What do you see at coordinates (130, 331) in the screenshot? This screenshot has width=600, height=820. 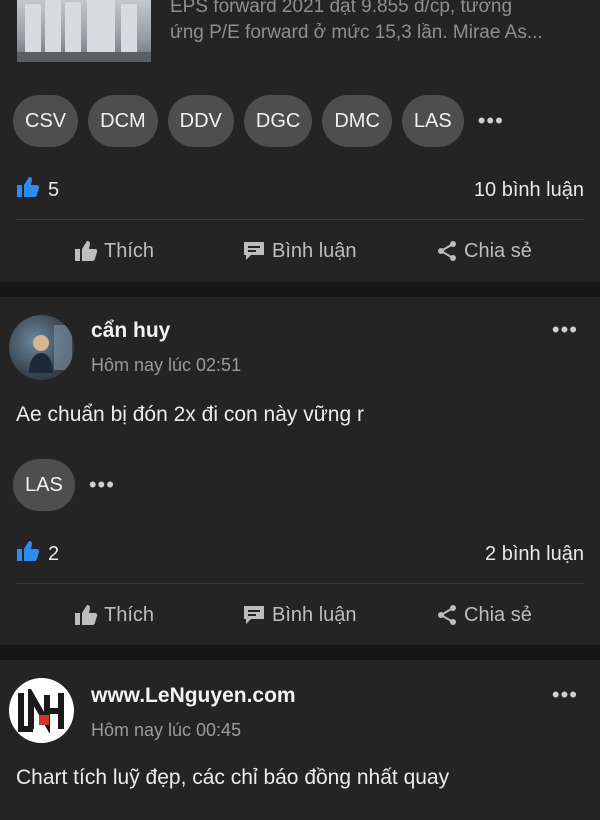 I see `author-name: cẩn huy` at bounding box center [130, 331].